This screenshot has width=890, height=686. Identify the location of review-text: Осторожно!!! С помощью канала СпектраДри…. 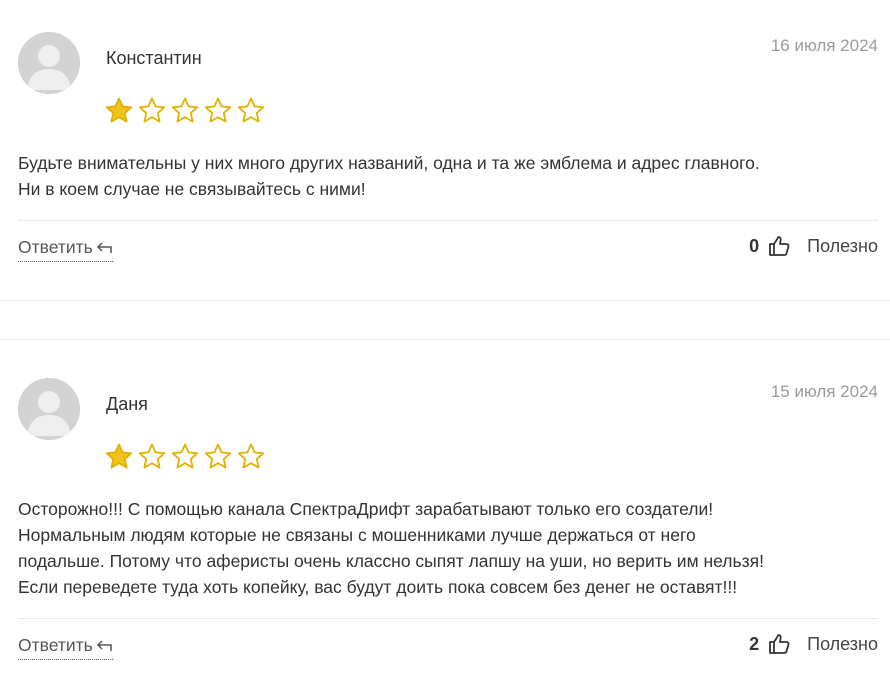
(448, 548).